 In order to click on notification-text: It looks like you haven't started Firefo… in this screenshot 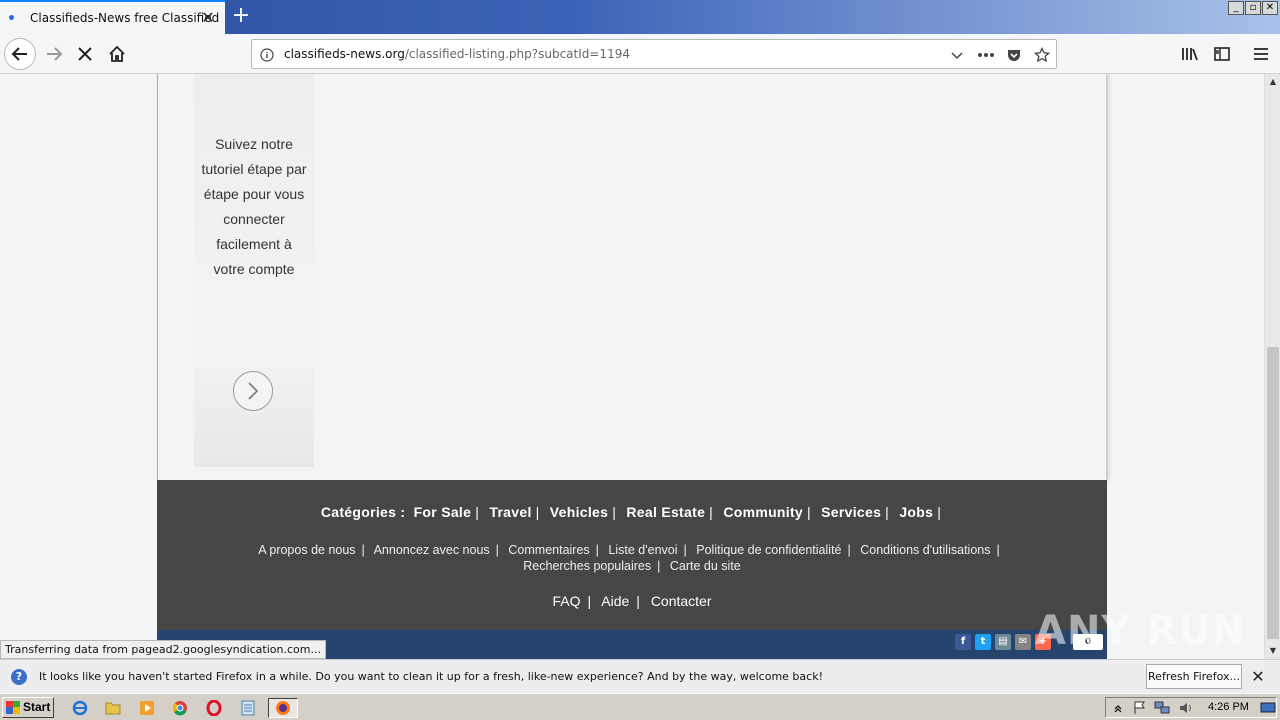, I will do `click(431, 676)`.